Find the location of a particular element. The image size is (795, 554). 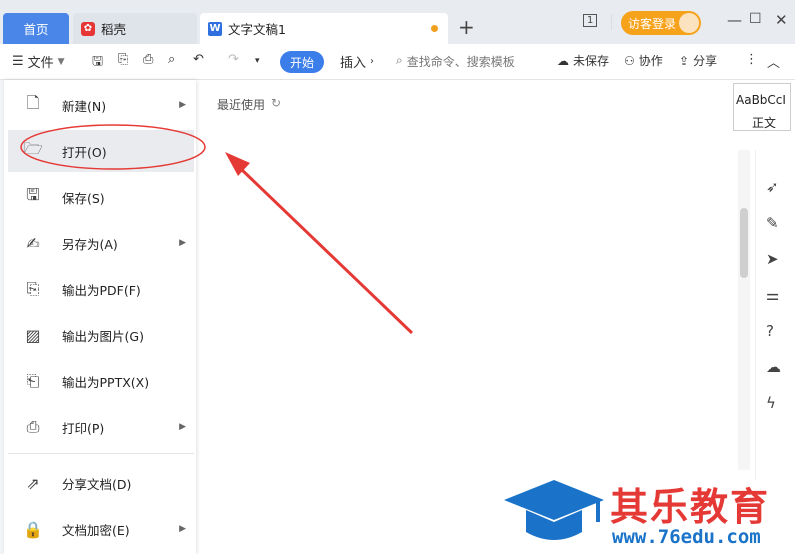

highlight-ellipse is located at coordinates (113, 147).